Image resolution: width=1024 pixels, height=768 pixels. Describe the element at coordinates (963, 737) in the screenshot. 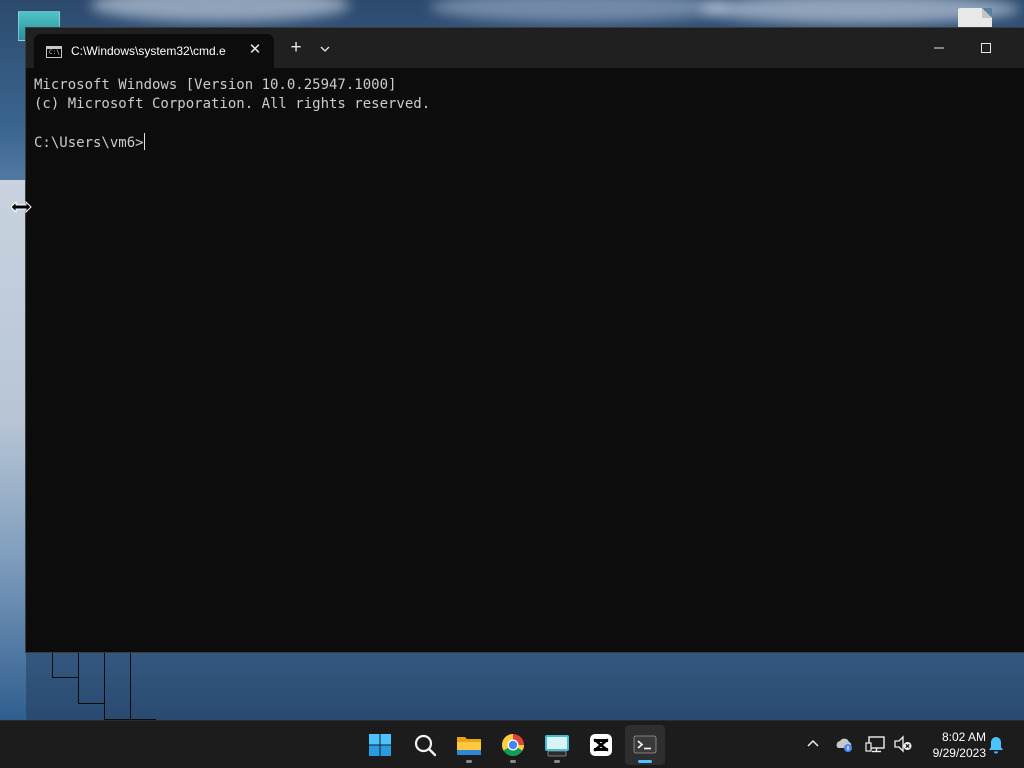

I see `clock-time: 8:02 AM` at that location.